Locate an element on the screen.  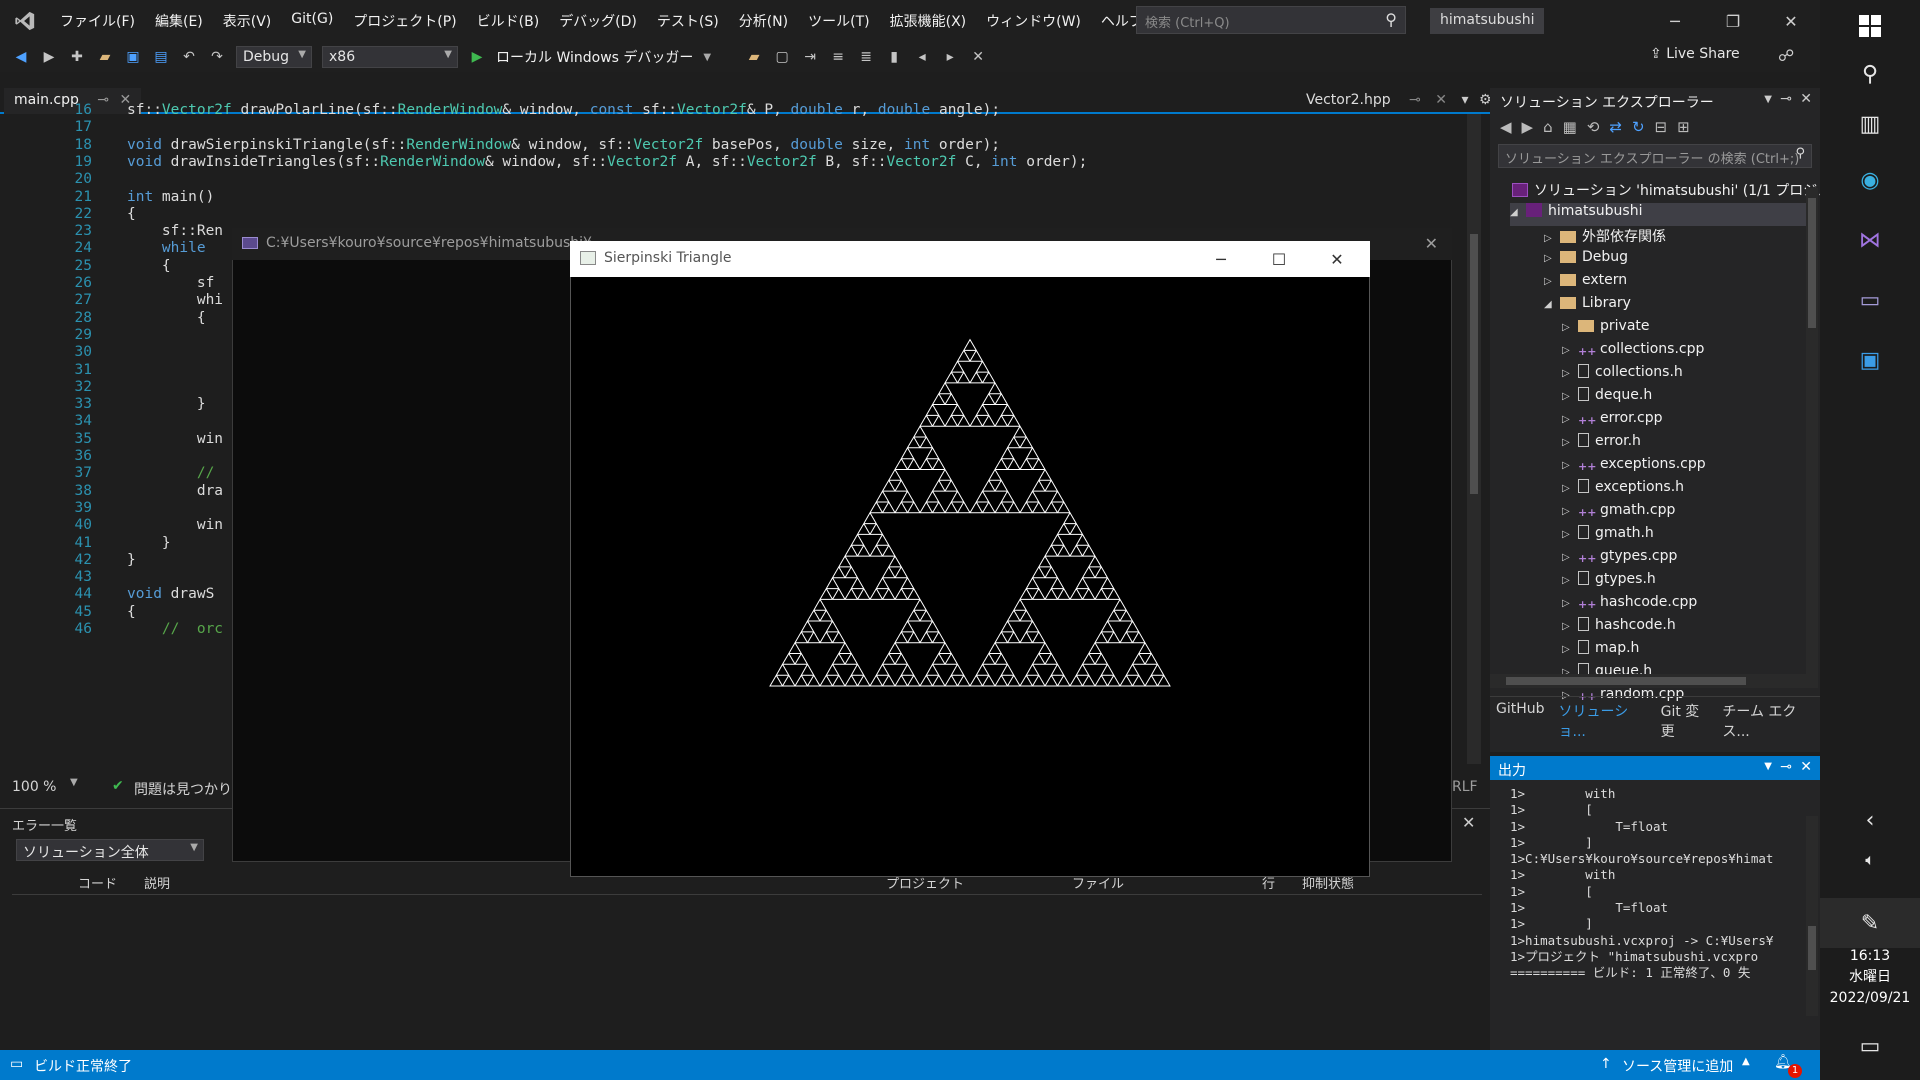
minimize-icon: ─ is located at coordinates (1221, 259).